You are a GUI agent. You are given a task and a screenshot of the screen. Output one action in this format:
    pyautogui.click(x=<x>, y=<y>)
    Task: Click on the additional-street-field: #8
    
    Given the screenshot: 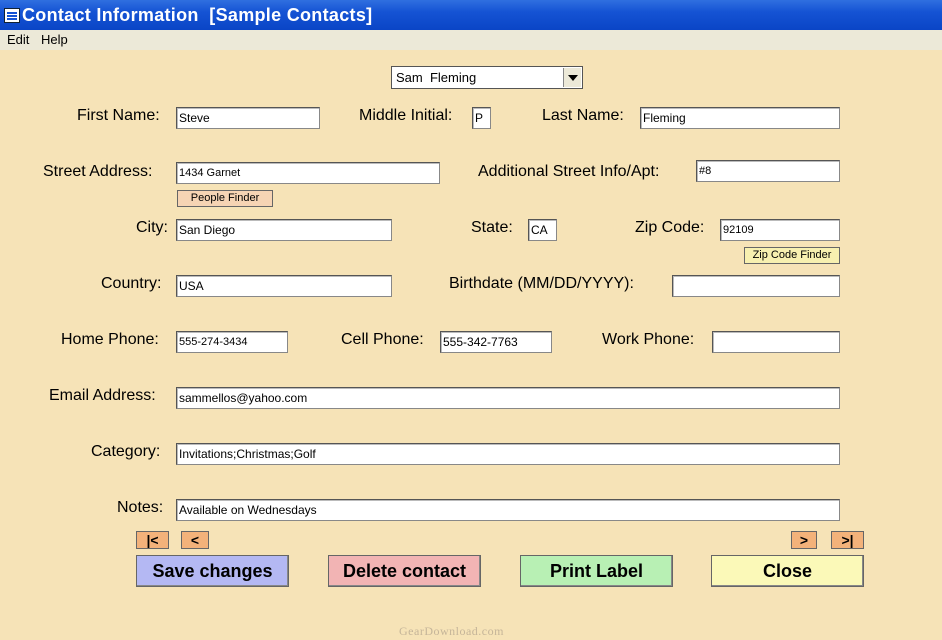 What is the action you would take?
    pyautogui.click(x=768, y=171)
    